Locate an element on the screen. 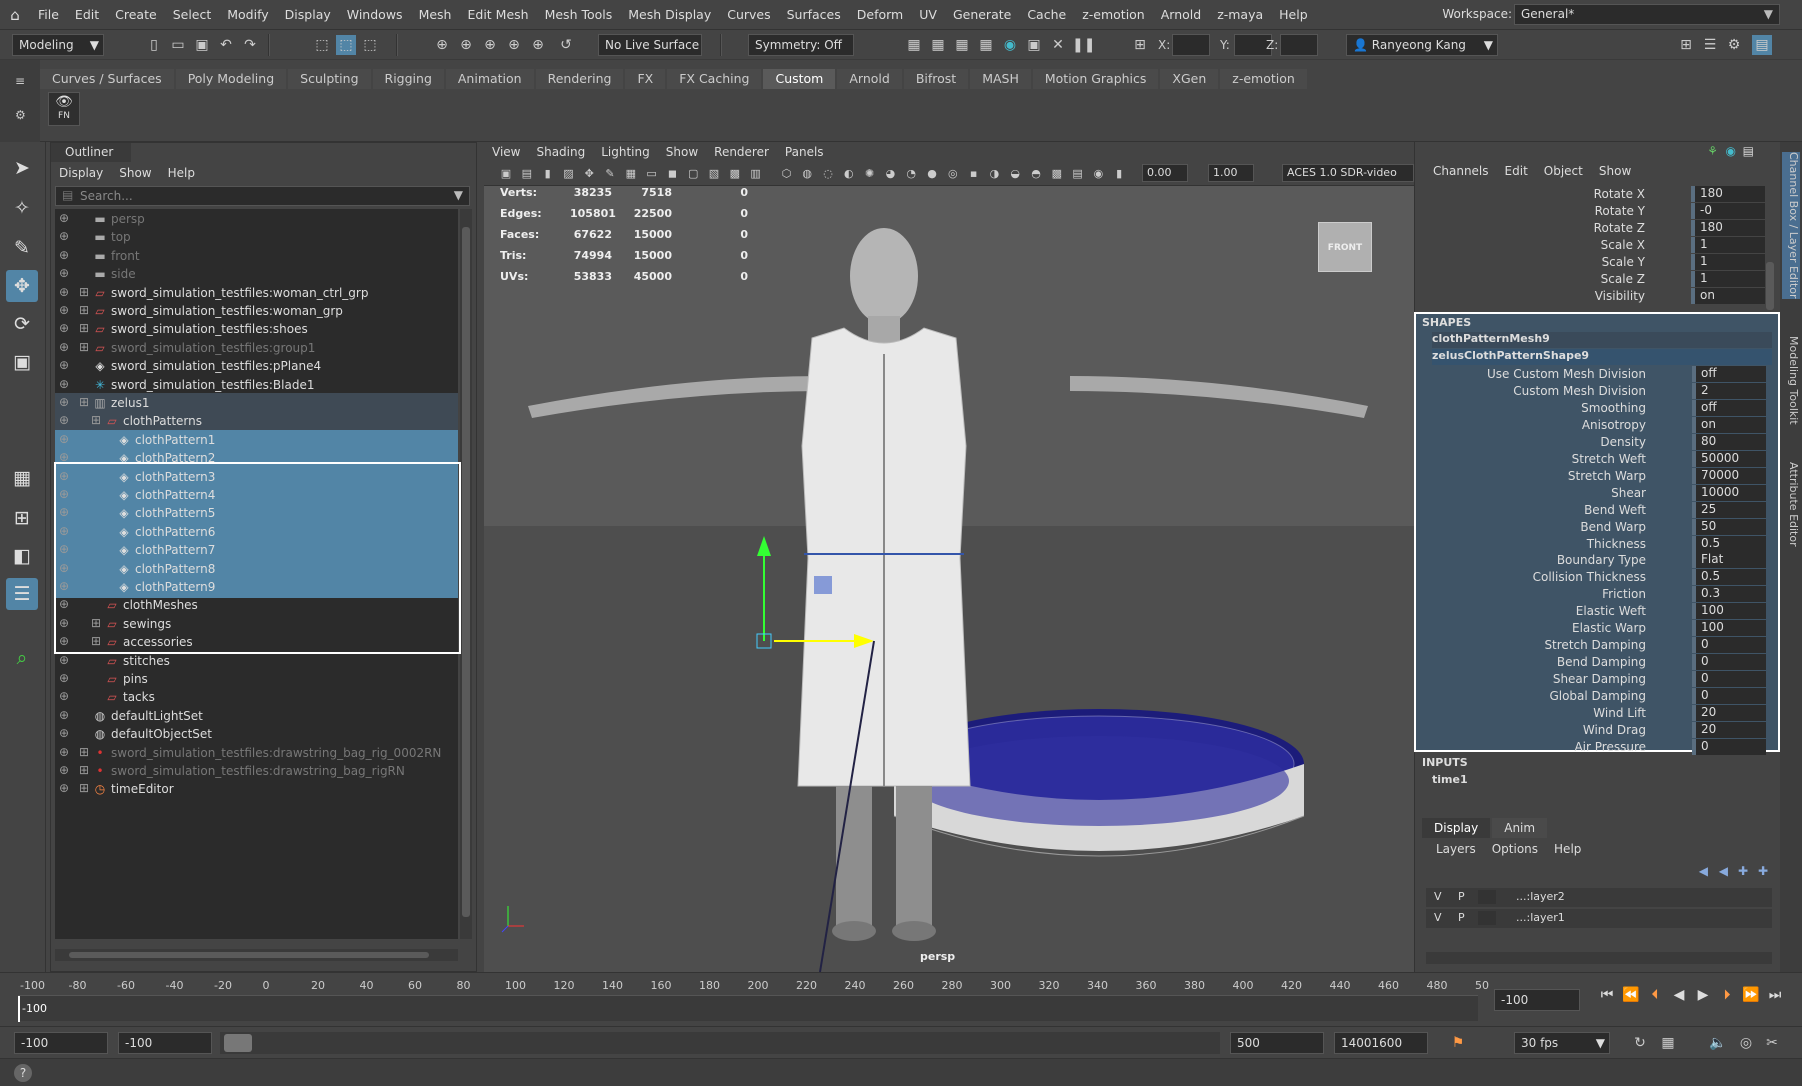 This screenshot has width=1802, height=1086. scrollbar-thumb is located at coordinates (249, 955).